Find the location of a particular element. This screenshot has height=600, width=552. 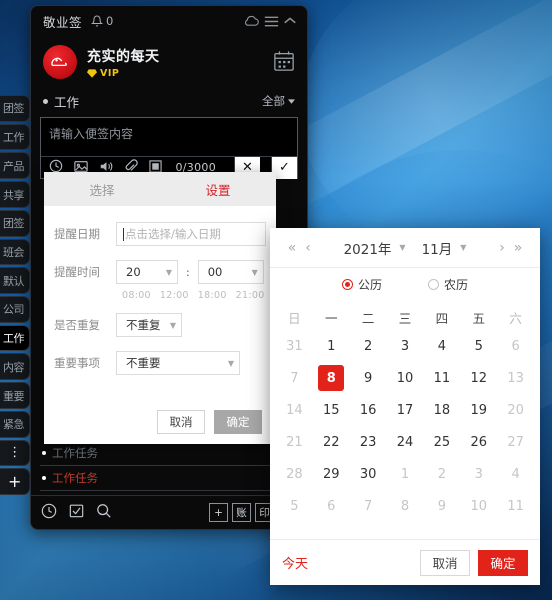

calendar-day: 13 is located at coordinates (515, 378).